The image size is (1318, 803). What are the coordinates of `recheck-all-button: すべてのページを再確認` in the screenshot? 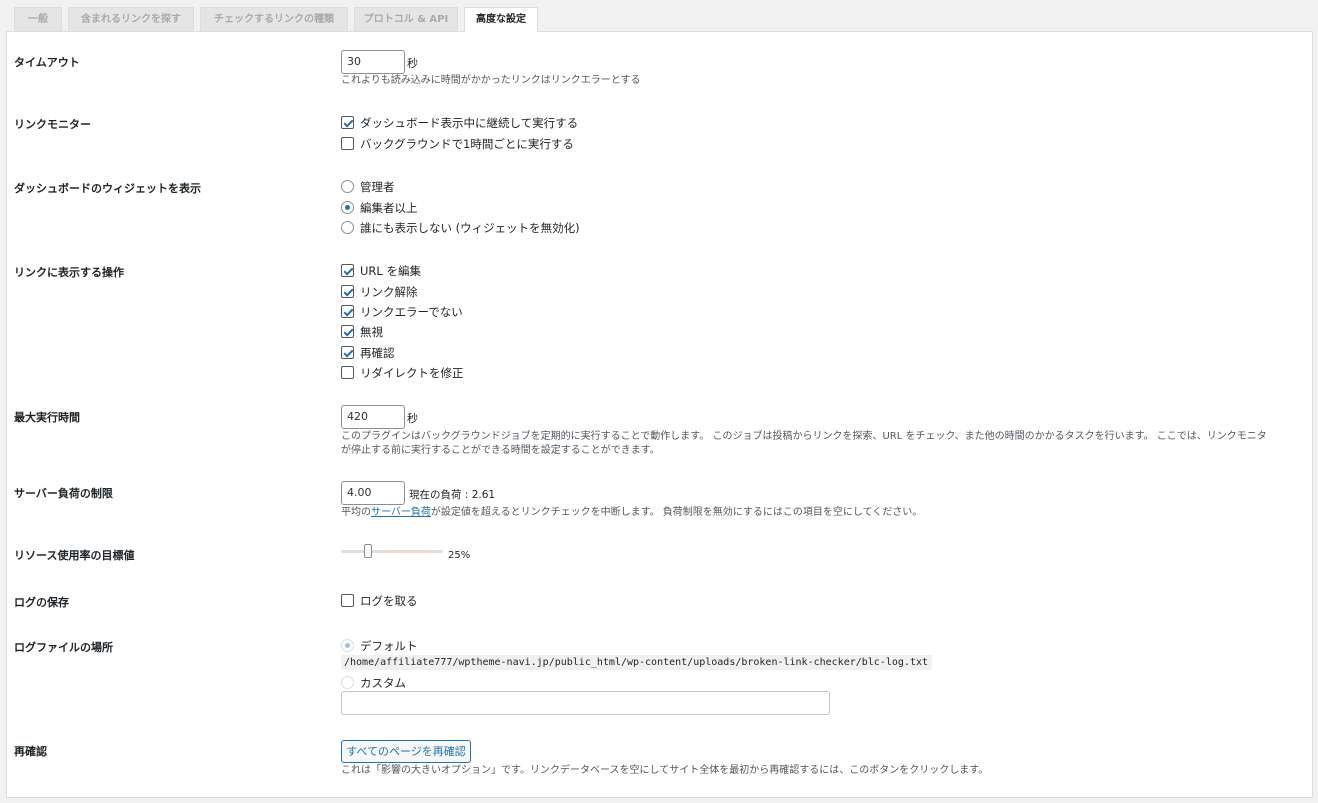 It's located at (406, 751).